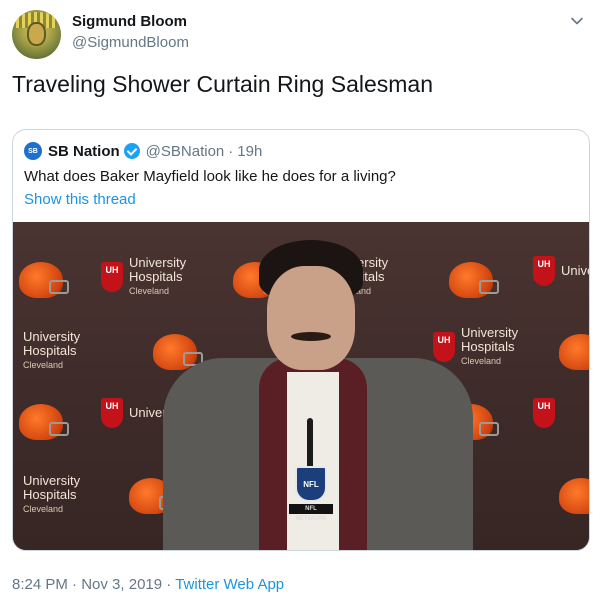 This screenshot has height=606, width=600. What do you see at coordinates (185, 151) in the screenshot?
I see `quoted-author-handle: @SBNation` at bounding box center [185, 151].